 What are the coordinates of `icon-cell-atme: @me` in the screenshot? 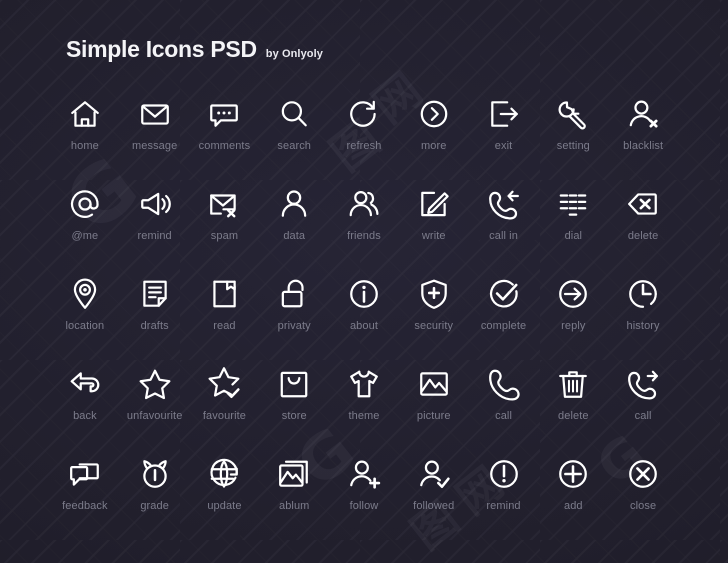 It's located at (85, 228).